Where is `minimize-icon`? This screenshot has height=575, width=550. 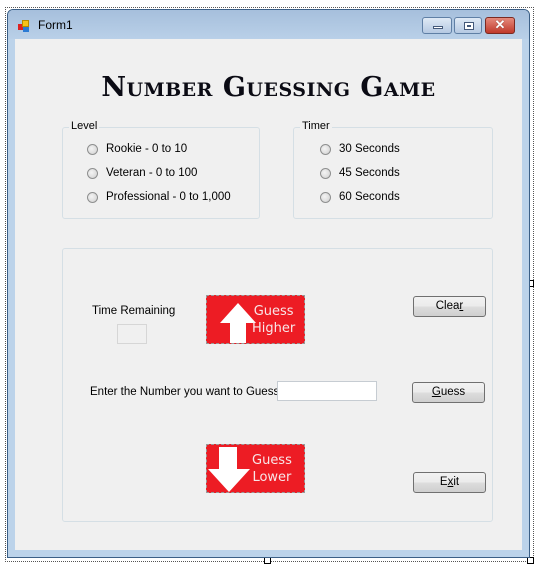 minimize-icon is located at coordinates (438, 27).